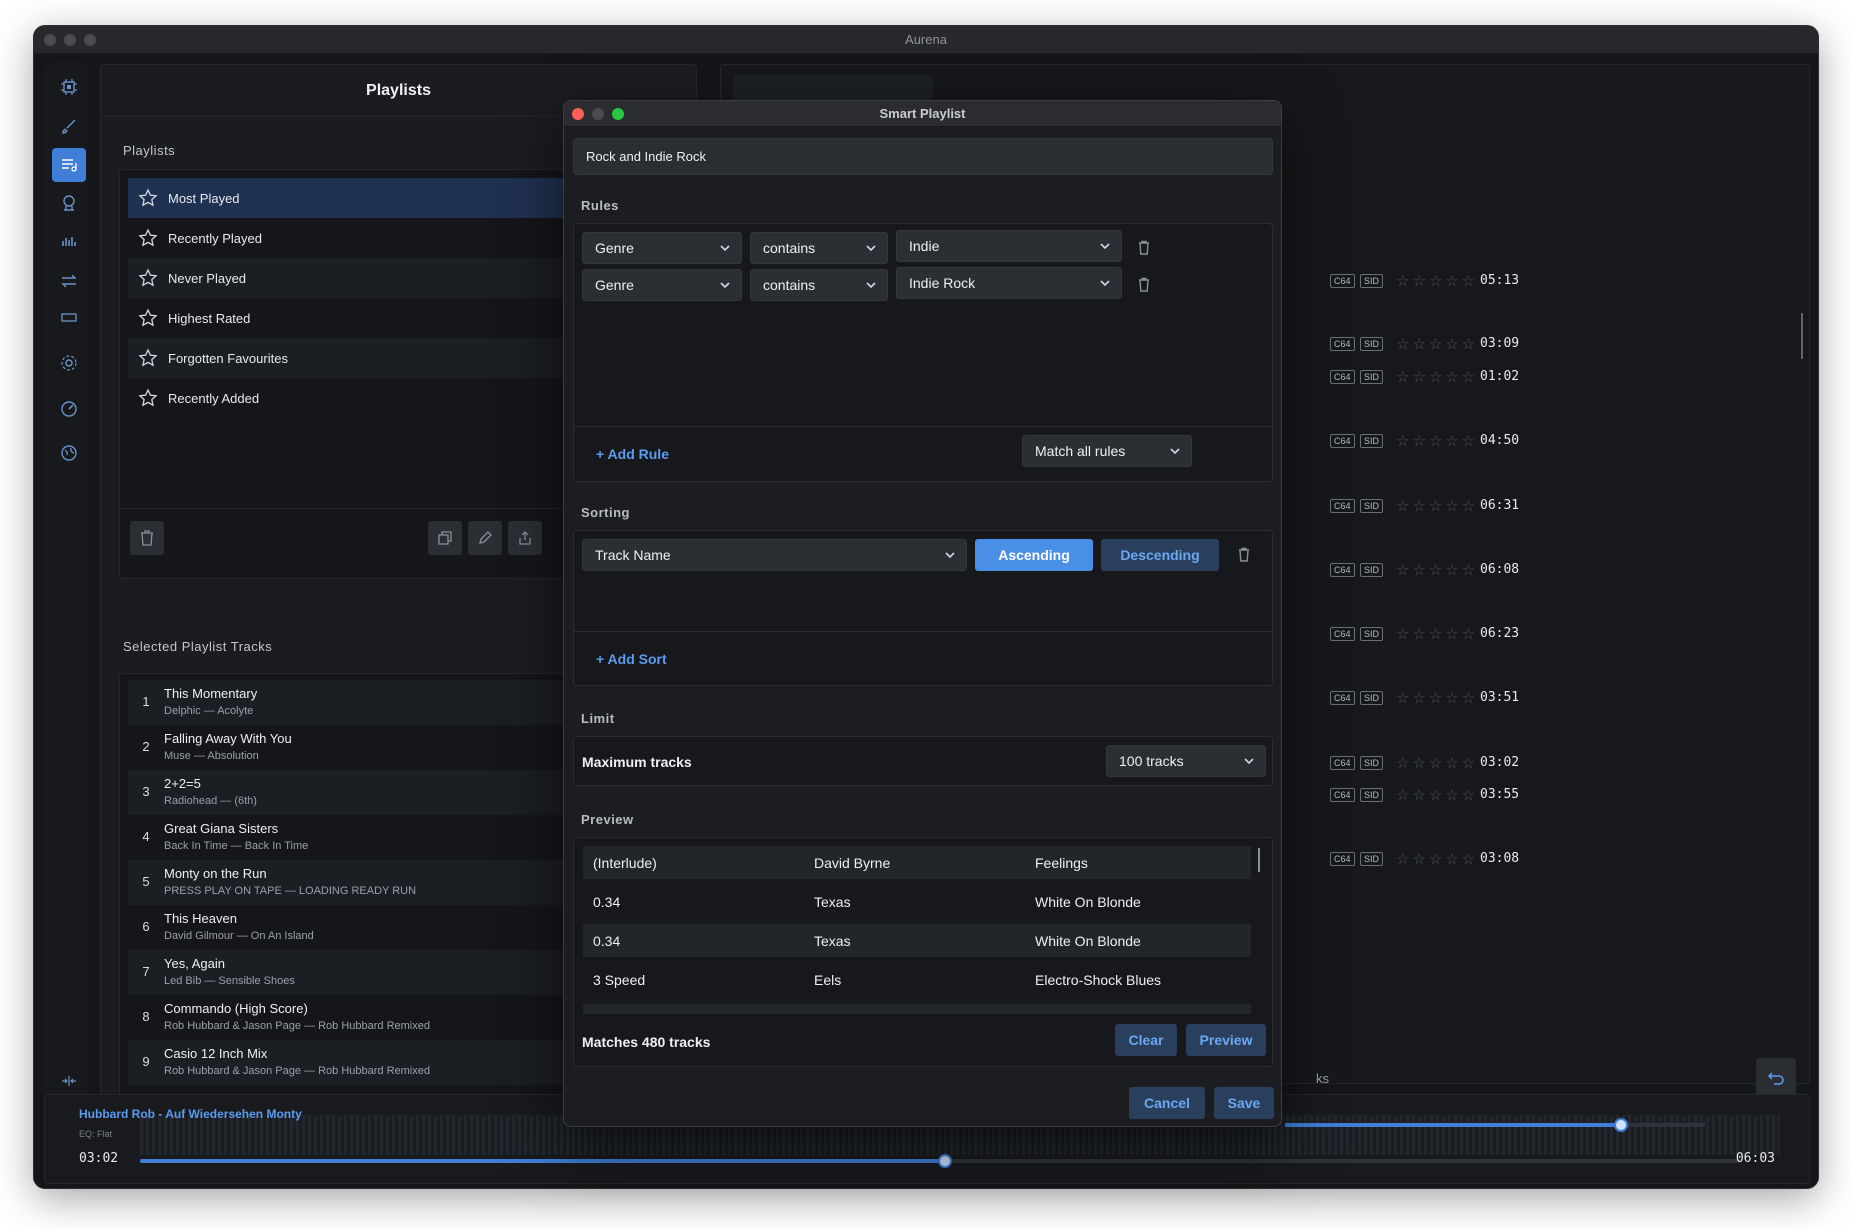  I want to click on duplicate-playlist-button, so click(445, 538).